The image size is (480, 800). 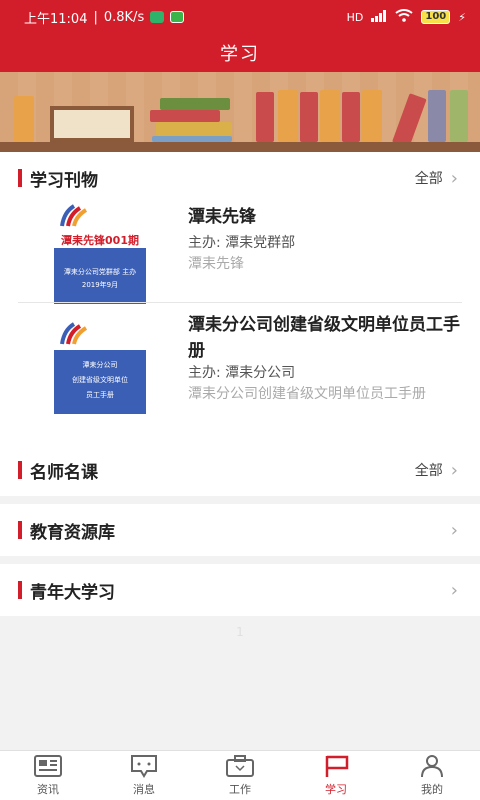 I want to click on tab-messages: 消息, so click(x=144, y=775).